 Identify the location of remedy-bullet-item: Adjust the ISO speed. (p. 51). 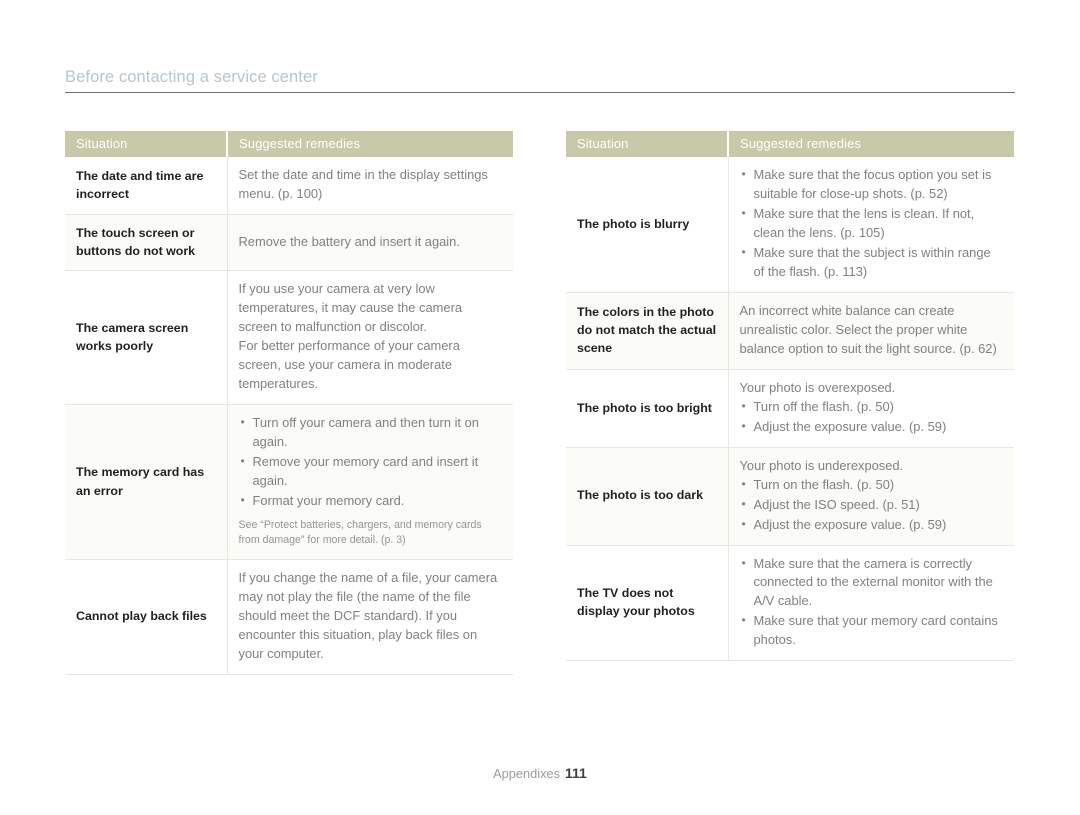
(872, 505).